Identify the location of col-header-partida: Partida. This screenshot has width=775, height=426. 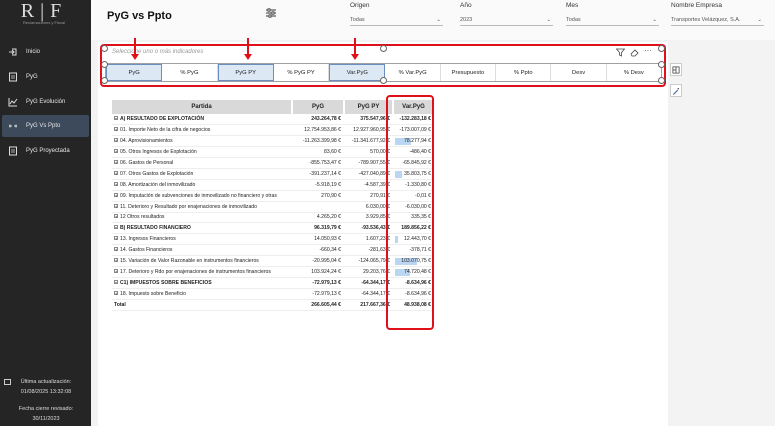
(202, 107).